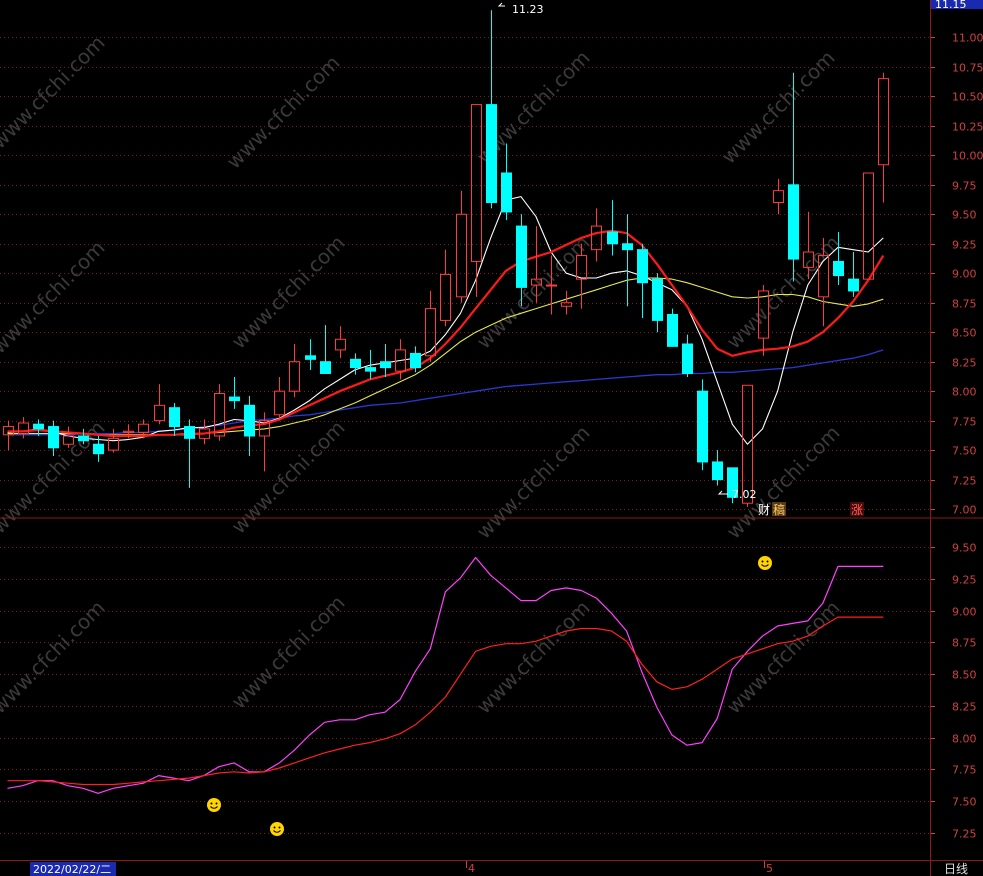  What do you see at coordinates (964, 186) in the screenshot?
I see `axis-tick-label: 9.75` at bounding box center [964, 186].